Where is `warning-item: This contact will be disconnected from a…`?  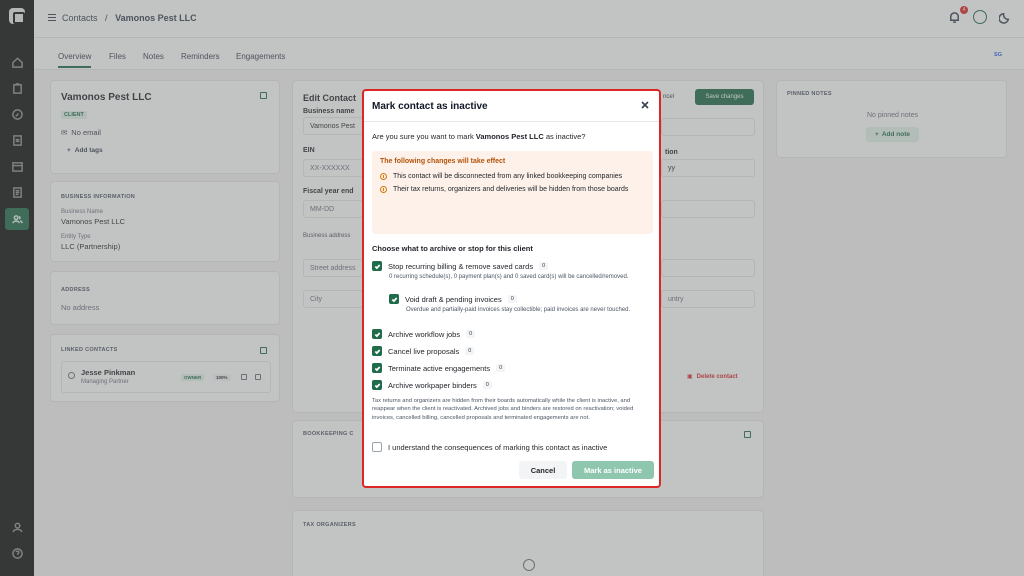
warning-item: This contact will be disconnected from a… is located at coordinates (512, 176).